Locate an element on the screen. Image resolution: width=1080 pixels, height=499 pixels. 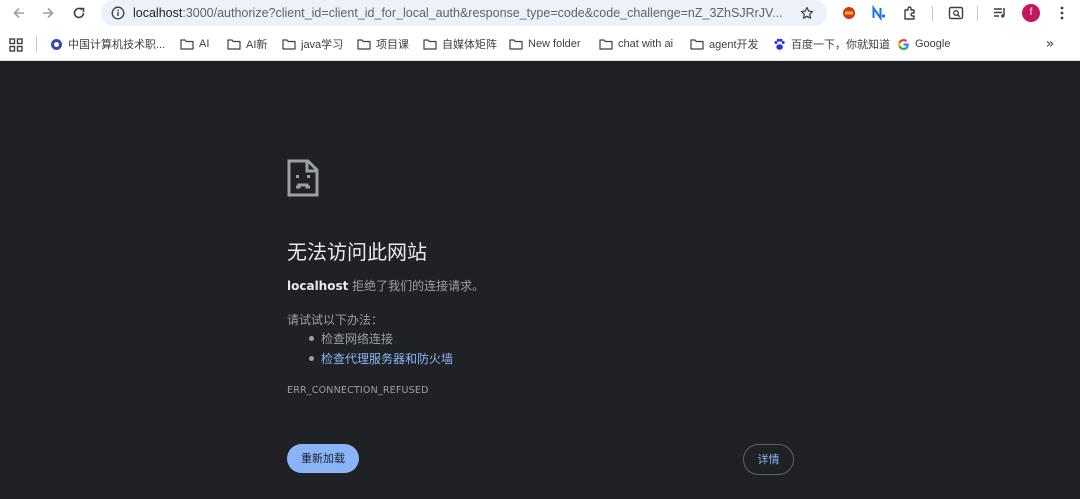
error-description-text: 拒绝了我们的连接请求。 is located at coordinates (416, 286).